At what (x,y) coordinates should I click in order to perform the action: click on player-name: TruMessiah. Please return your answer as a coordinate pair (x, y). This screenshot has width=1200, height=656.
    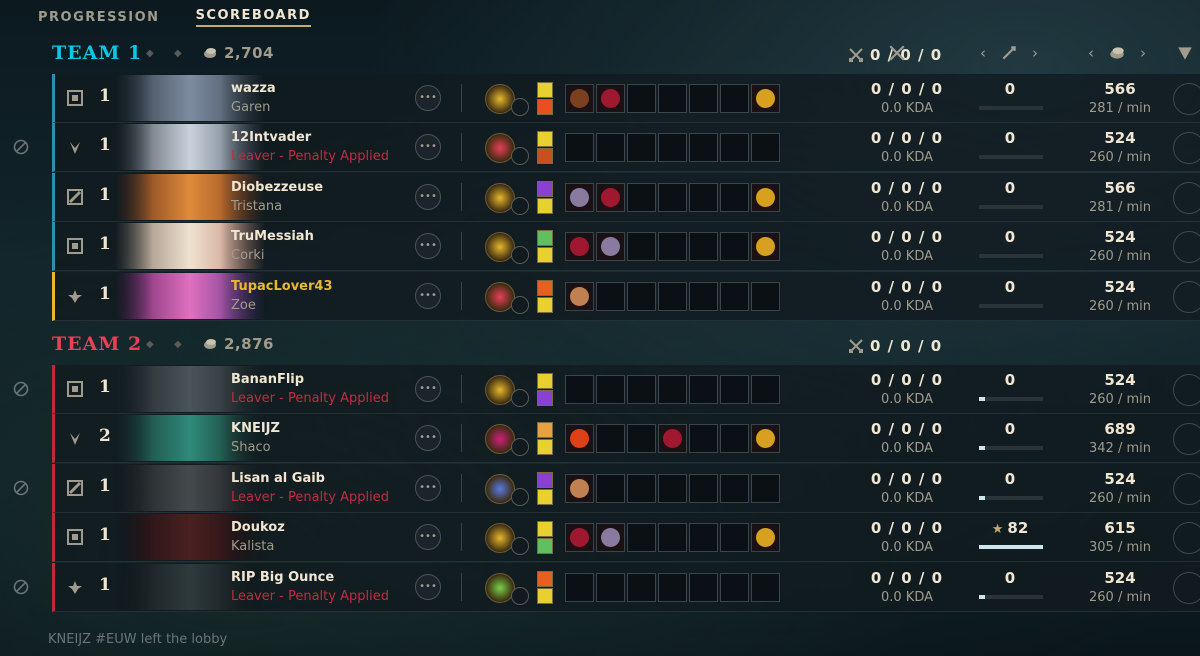
    Looking at the image, I should click on (272, 236).